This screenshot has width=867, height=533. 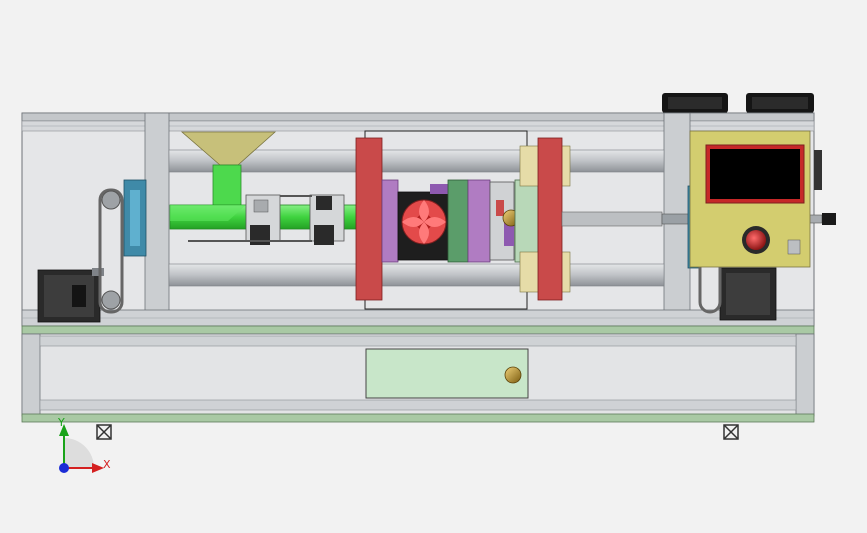 What do you see at coordinates (818, 170) in the screenshot?
I see `panel-connectors` at bounding box center [818, 170].